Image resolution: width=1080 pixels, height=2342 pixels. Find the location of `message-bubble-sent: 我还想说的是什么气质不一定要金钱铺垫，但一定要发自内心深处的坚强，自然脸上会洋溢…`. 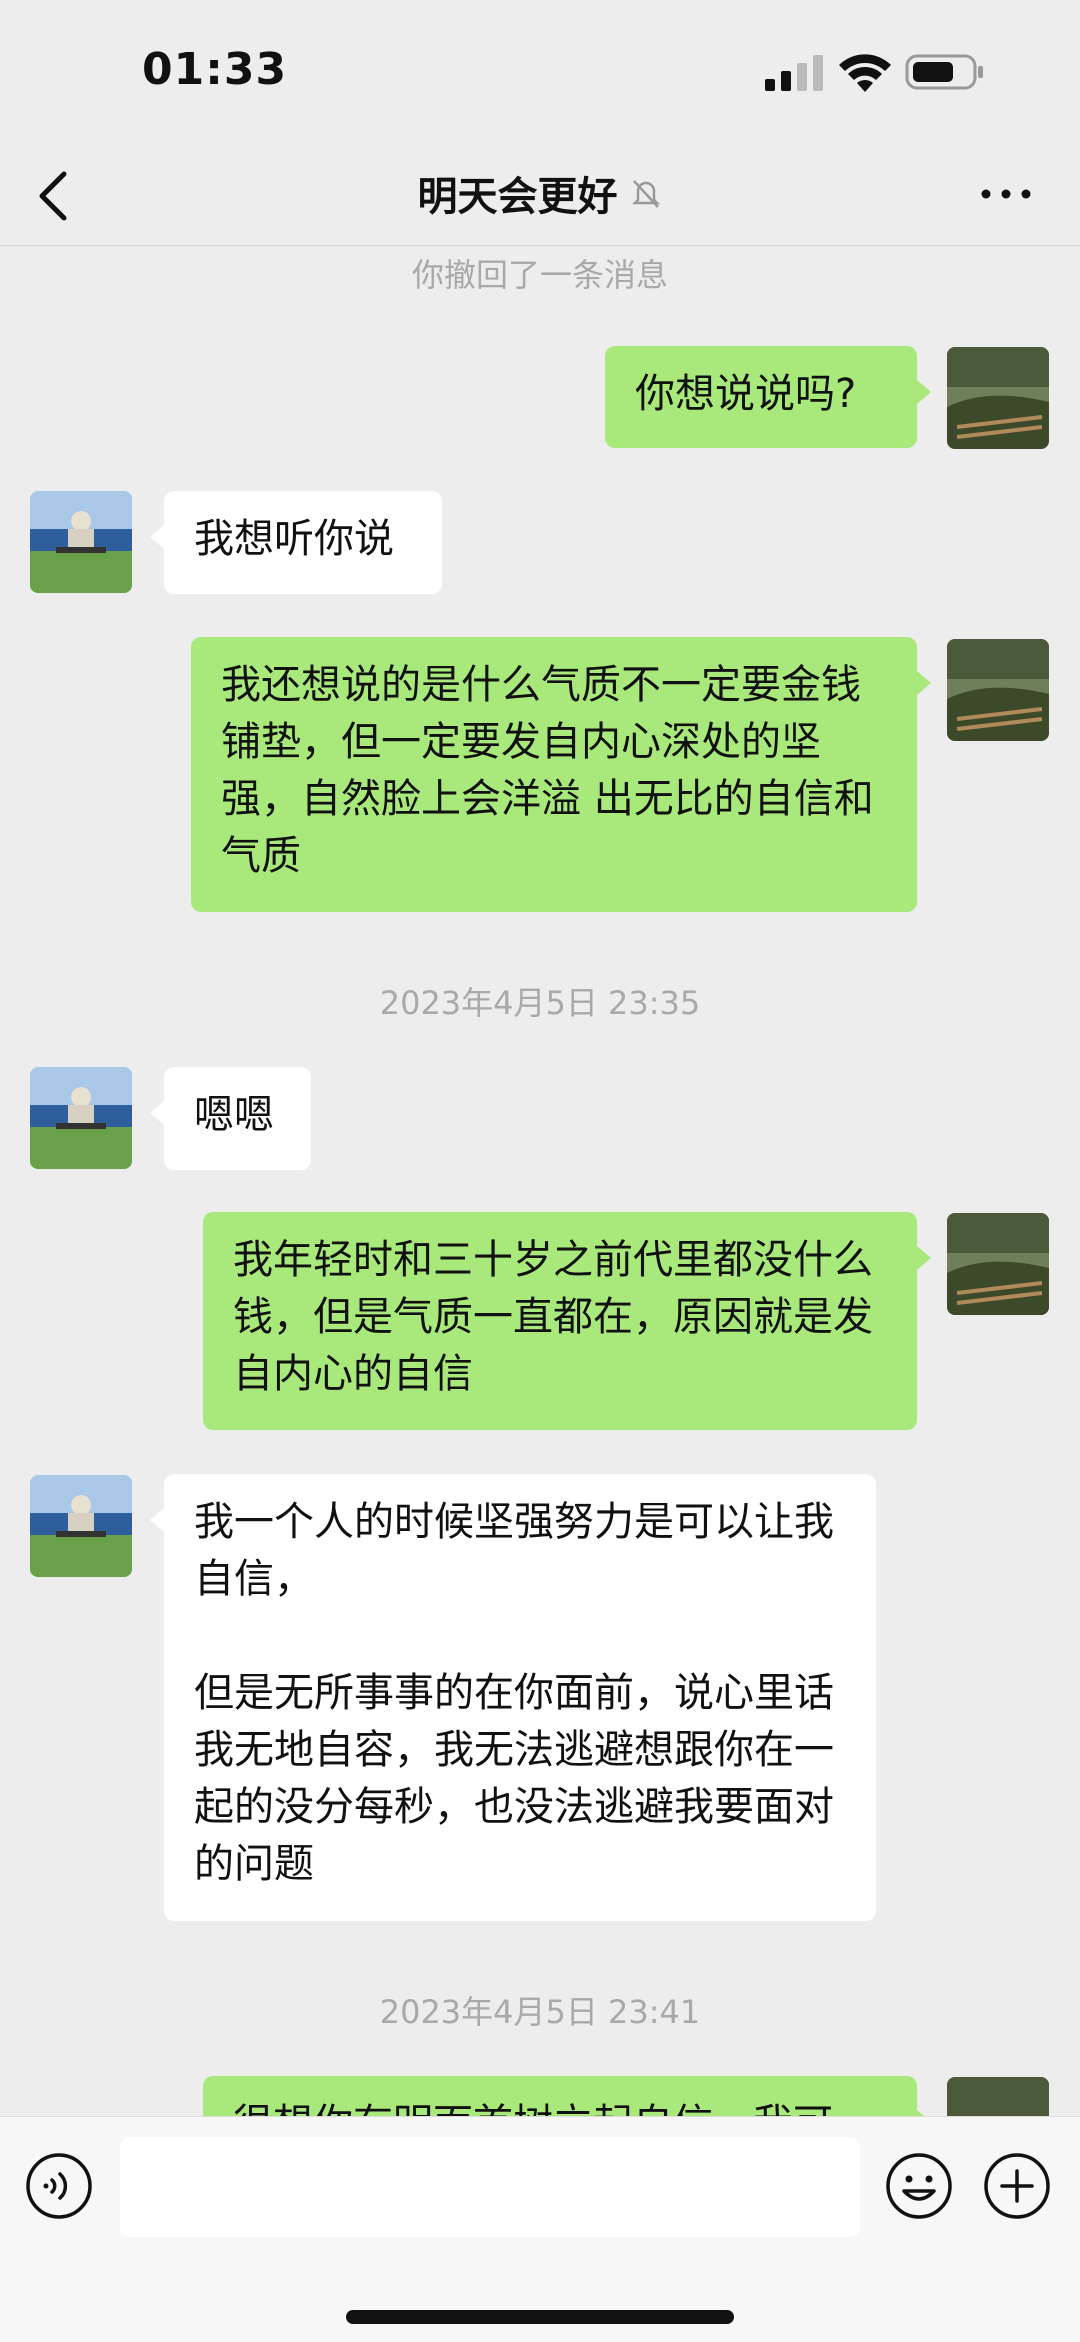

message-bubble-sent: 我还想说的是什么气质不一定要金钱铺垫，但一定要发自内心深处的坚强，自然脸上会洋溢… is located at coordinates (561, 774).